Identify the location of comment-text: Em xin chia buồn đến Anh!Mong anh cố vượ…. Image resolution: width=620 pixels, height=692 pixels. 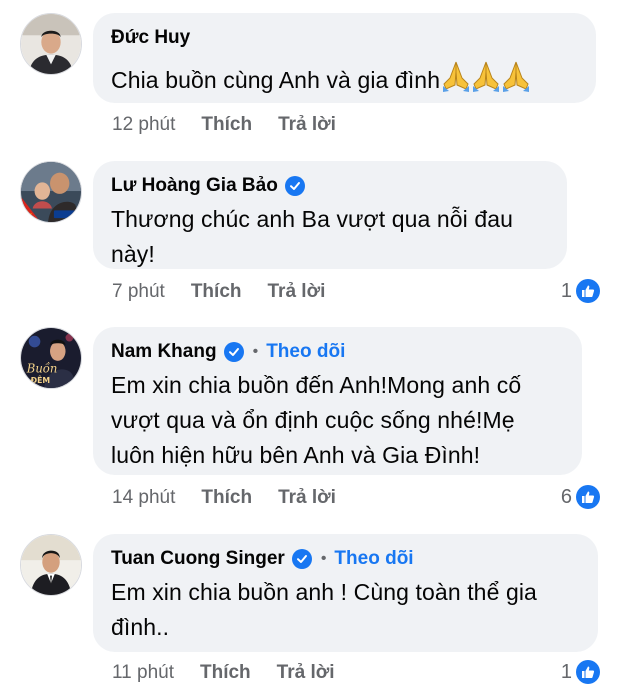
(337, 420).